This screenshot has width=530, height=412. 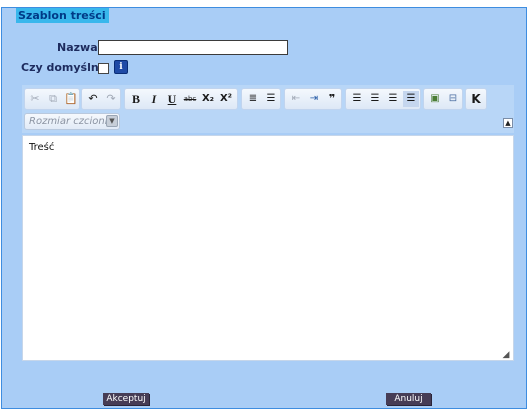 I want to click on outdent-icon: ⇤, so click(x=296, y=99).